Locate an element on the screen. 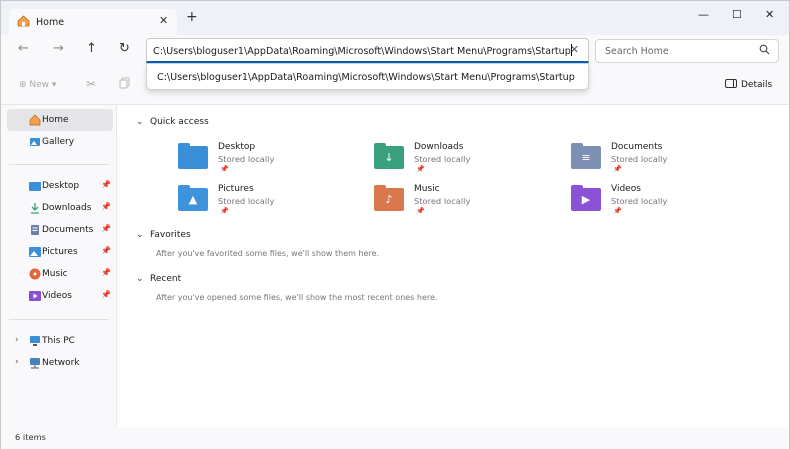  quick-access-downloads: ↓ Downloads Stored locally 📌 is located at coordinates (464, 159).